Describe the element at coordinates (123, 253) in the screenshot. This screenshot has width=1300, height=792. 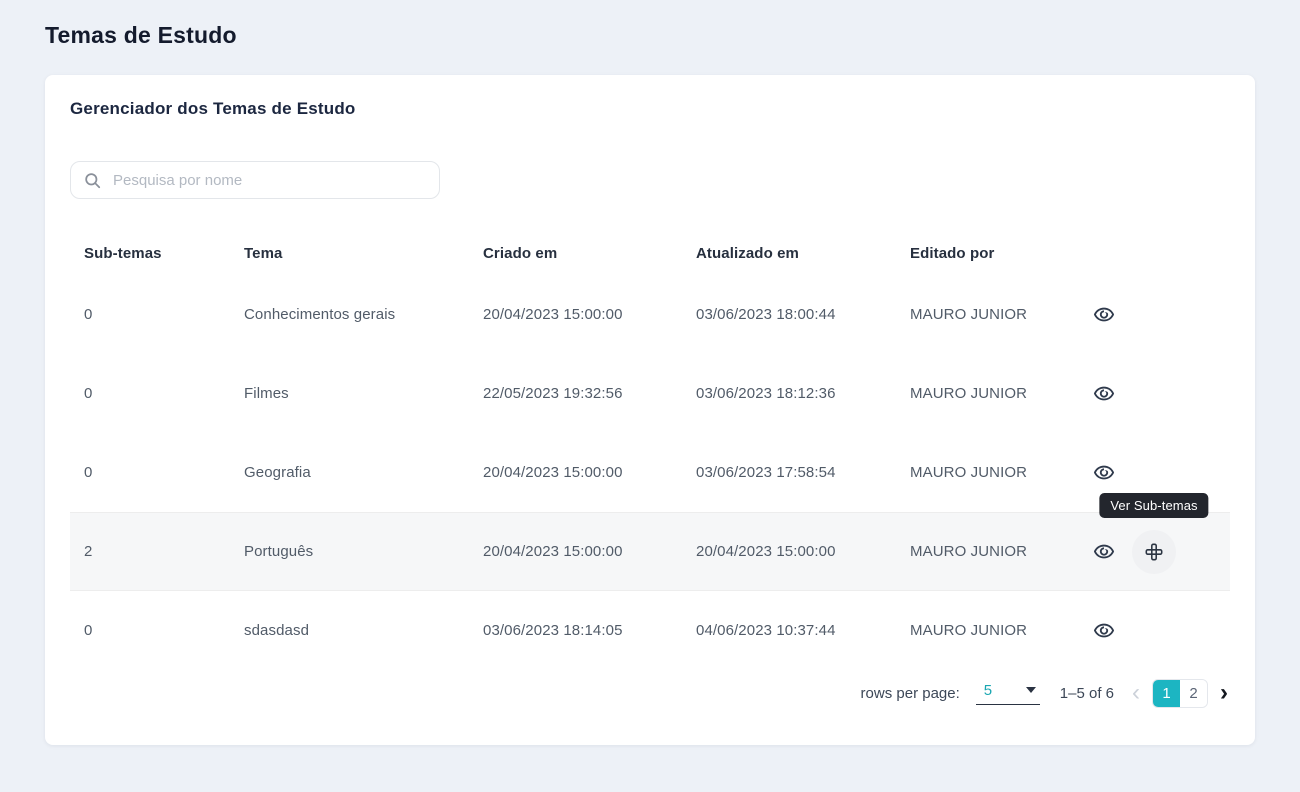
I see `column-header-subtemas: Sub-temas` at that location.